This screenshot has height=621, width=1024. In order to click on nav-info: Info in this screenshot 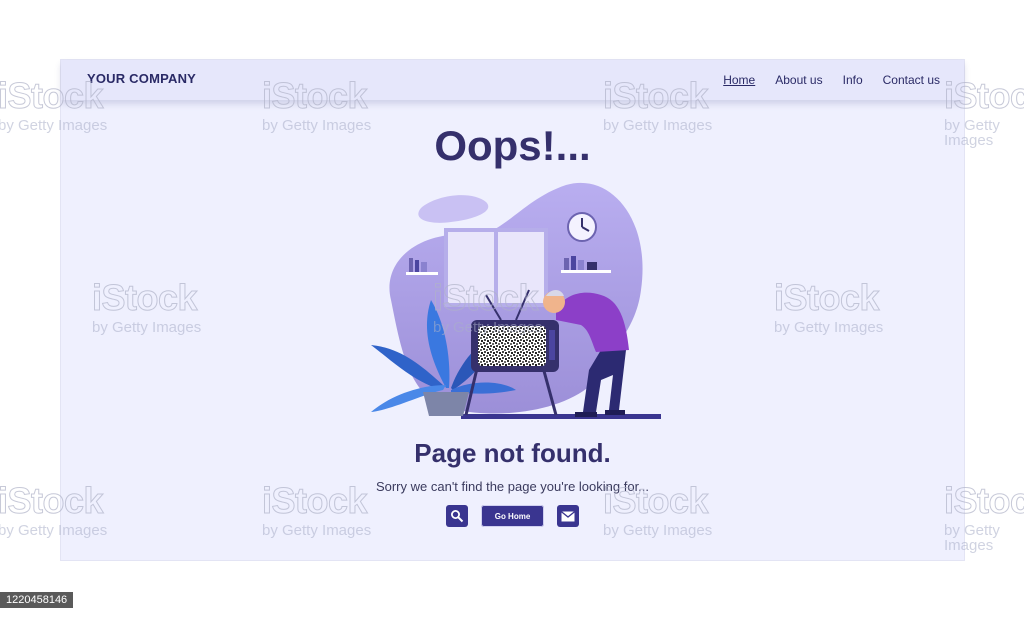, I will do `click(853, 80)`.